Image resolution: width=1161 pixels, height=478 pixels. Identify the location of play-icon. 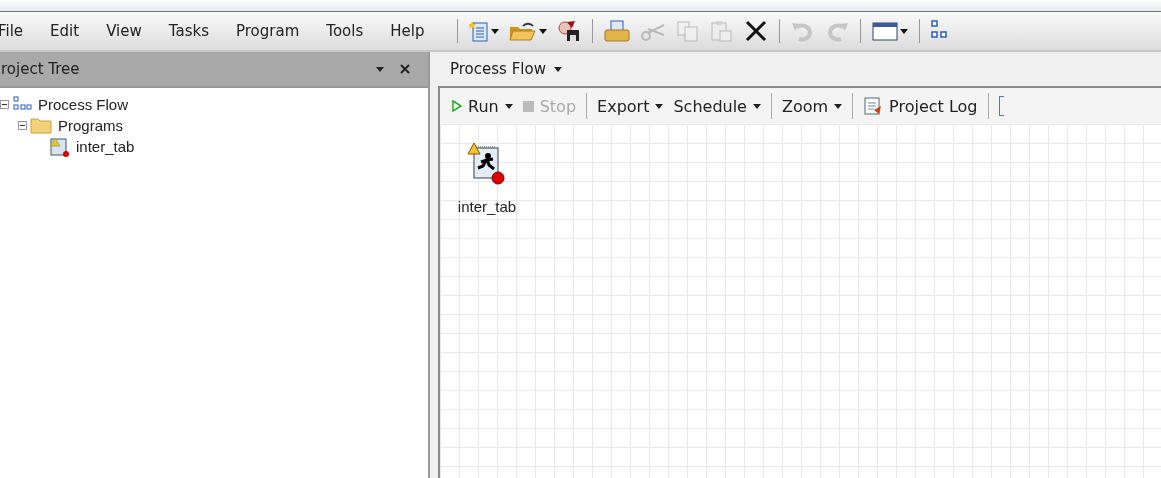
(457, 106).